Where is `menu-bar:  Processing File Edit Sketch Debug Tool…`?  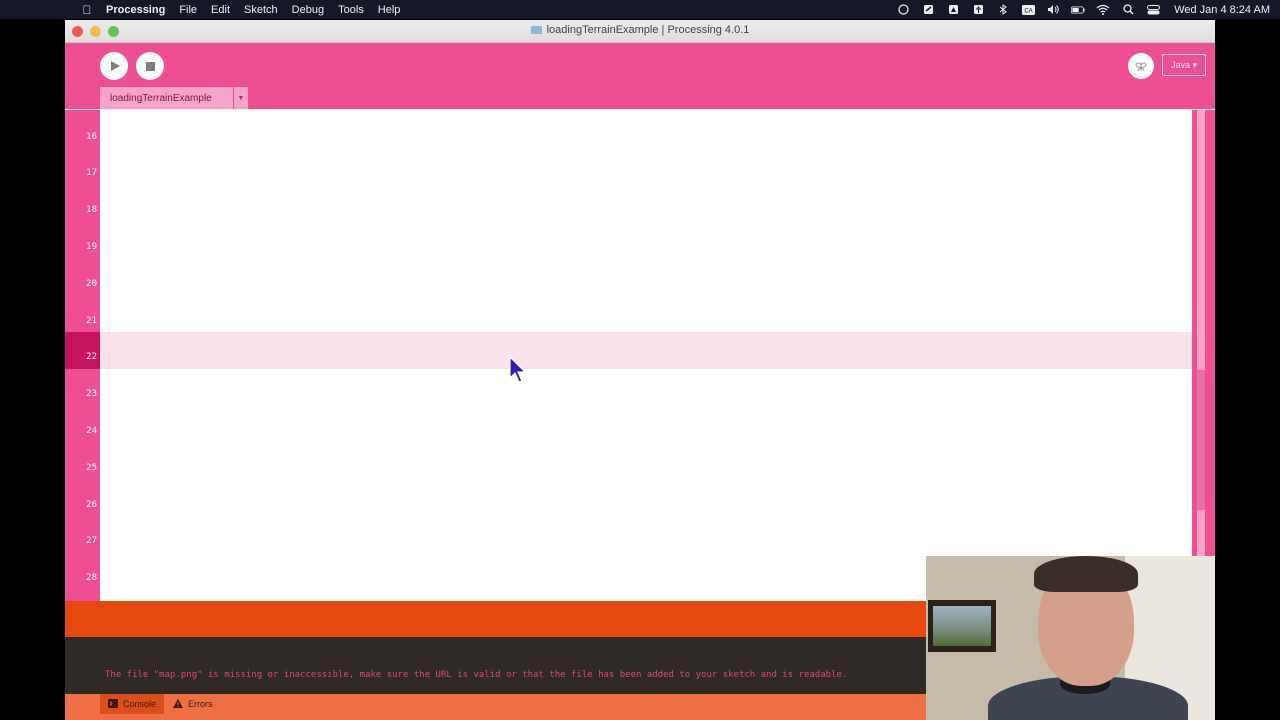
menu-bar:  Processing File Edit Sketch Debug Tool… is located at coordinates (640, 9).